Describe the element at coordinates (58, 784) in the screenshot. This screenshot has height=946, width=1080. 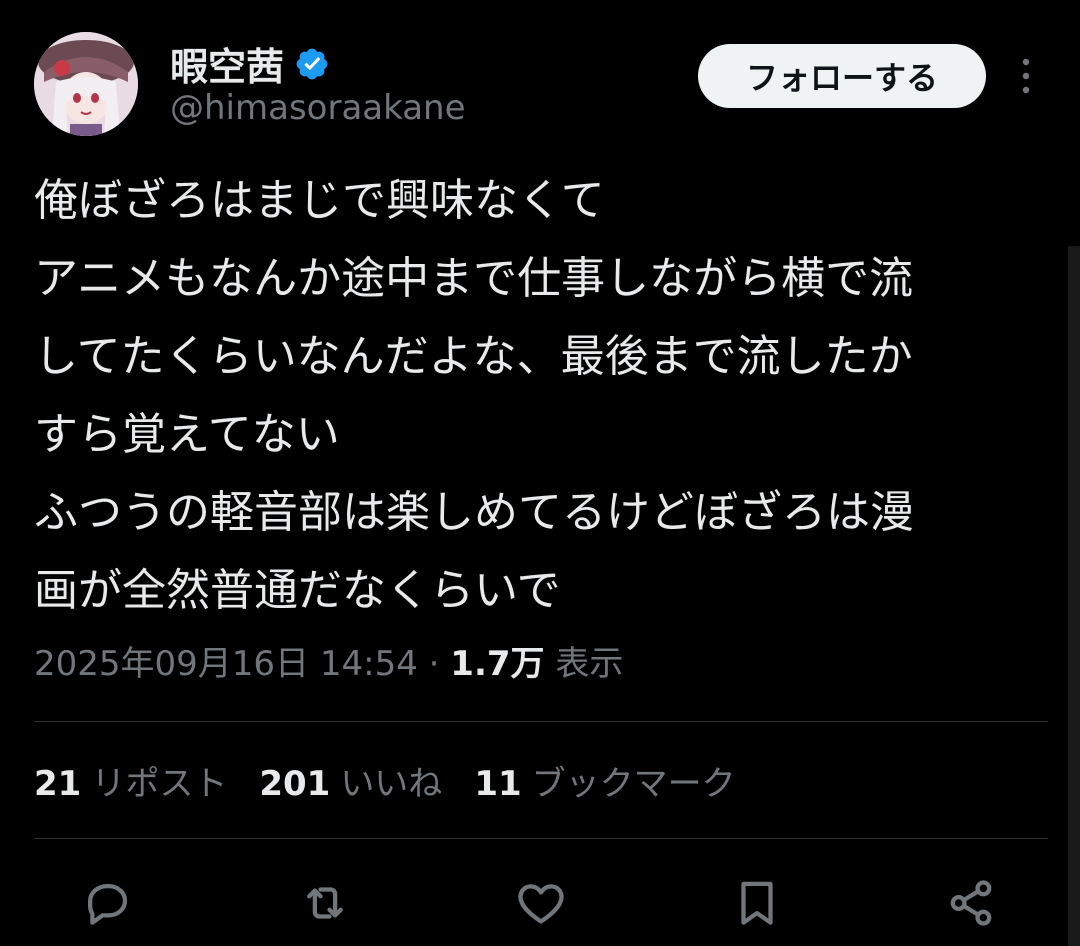
I see `repost-count: 21` at that location.